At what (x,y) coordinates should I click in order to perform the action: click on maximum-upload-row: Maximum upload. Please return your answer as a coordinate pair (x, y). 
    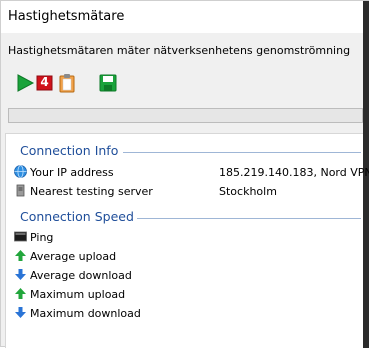
    Looking at the image, I should click on (69, 295).